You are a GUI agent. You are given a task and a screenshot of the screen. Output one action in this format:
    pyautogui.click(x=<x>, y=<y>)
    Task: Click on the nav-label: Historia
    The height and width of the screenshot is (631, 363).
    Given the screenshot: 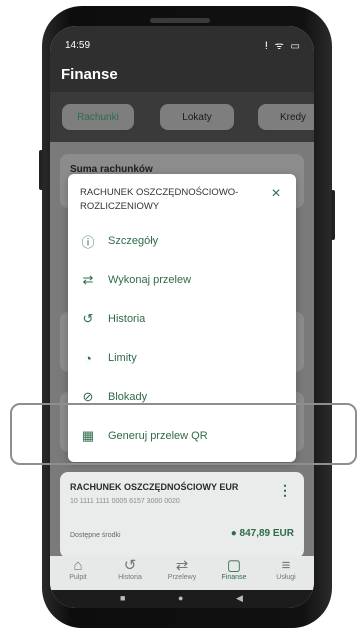 What is the action you would take?
    pyautogui.click(x=130, y=577)
    